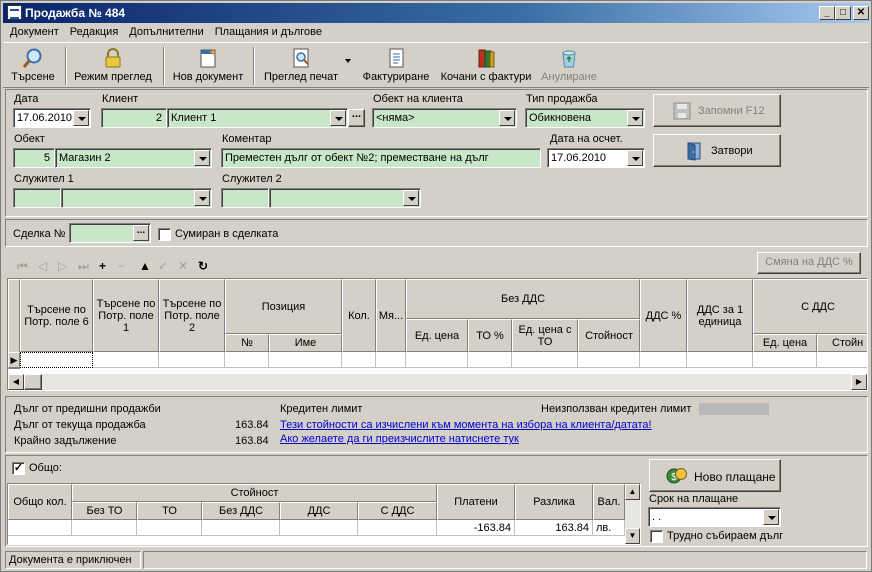  Describe the element at coordinates (843, 13) in the screenshot. I see `maximize-button: □` at that location.